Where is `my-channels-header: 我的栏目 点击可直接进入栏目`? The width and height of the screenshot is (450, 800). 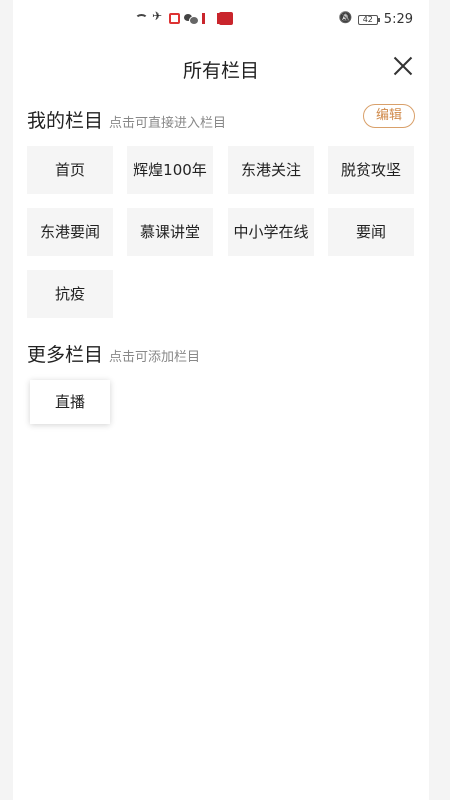 my-channels-header: 我的栏目 点击可直接进入栏目 is located at coordinates (126, 120).